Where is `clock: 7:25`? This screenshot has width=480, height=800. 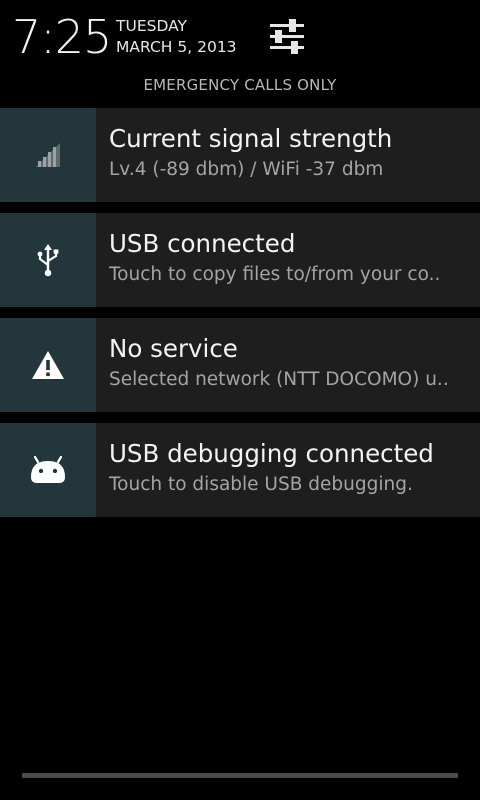 clock: 7:25 is located at coordinates (62, 37).